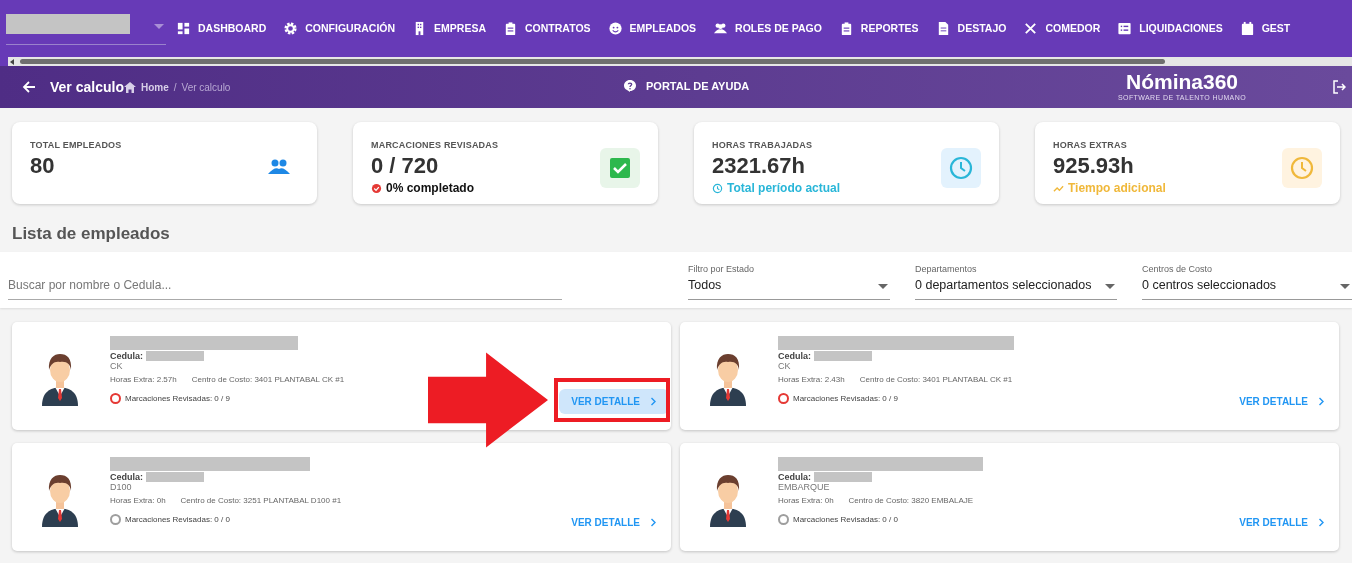  Describe the element at coordinates (687, 86) in the screenshot. I see `help-link: PORTAL DE AYUDA` at that location.